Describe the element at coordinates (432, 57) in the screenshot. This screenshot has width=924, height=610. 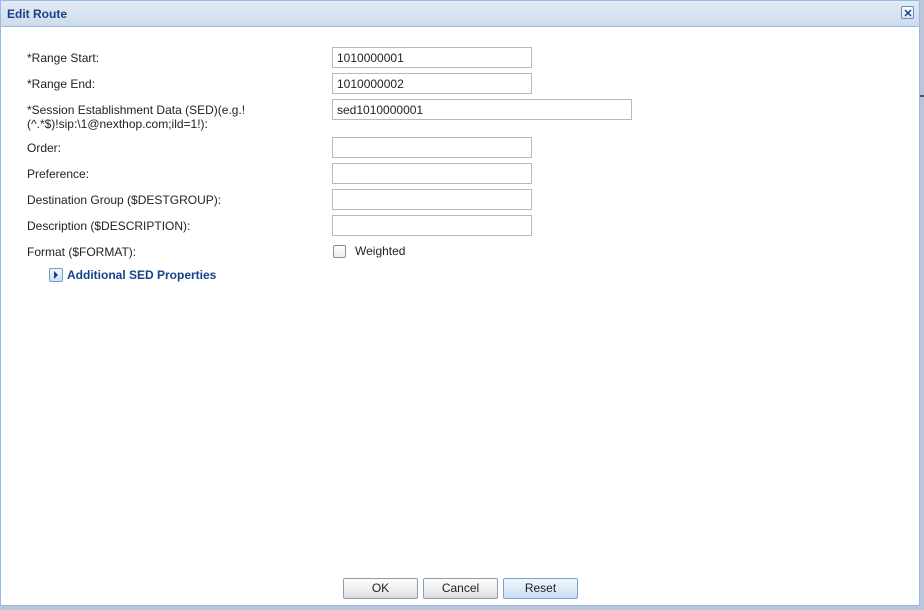
I see `range-start-input` at that location.